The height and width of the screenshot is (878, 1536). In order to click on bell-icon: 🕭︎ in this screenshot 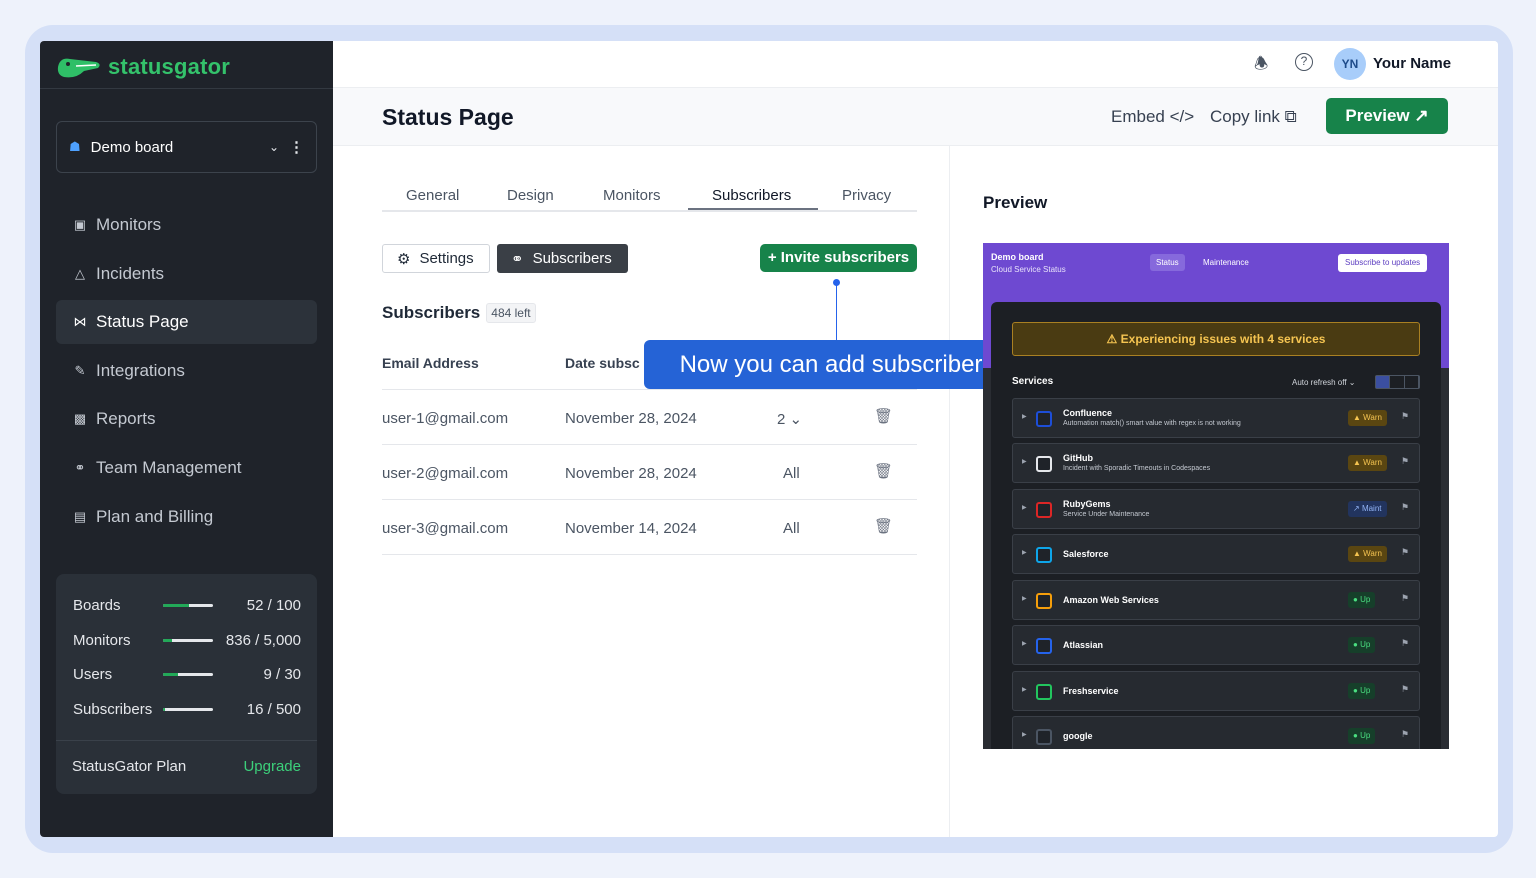, I will do `click(1261, 66)`.